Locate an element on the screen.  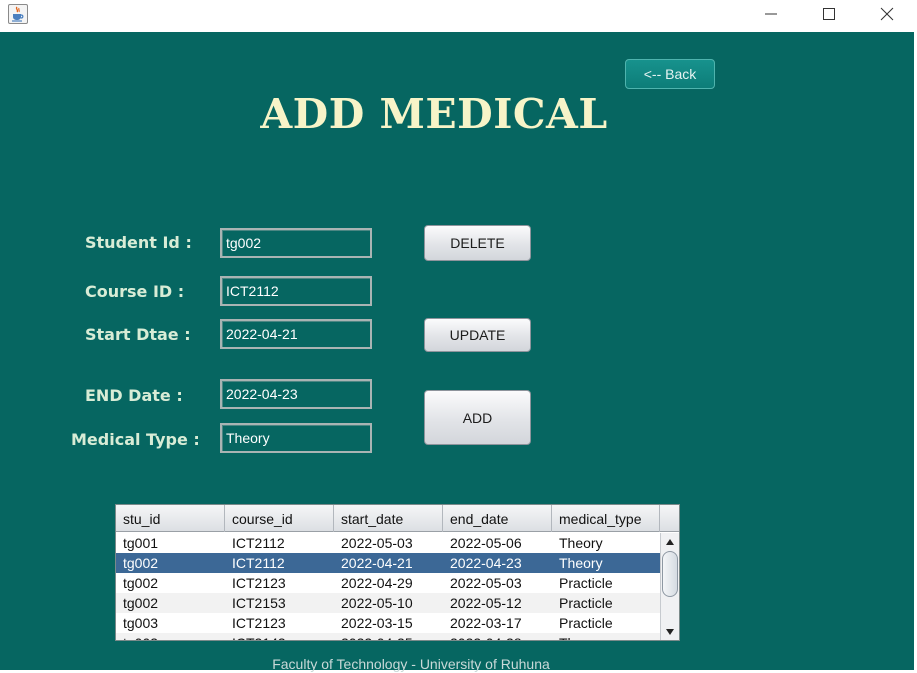
table-cell: 2022-05-12 is located at coordinates (486, 603).